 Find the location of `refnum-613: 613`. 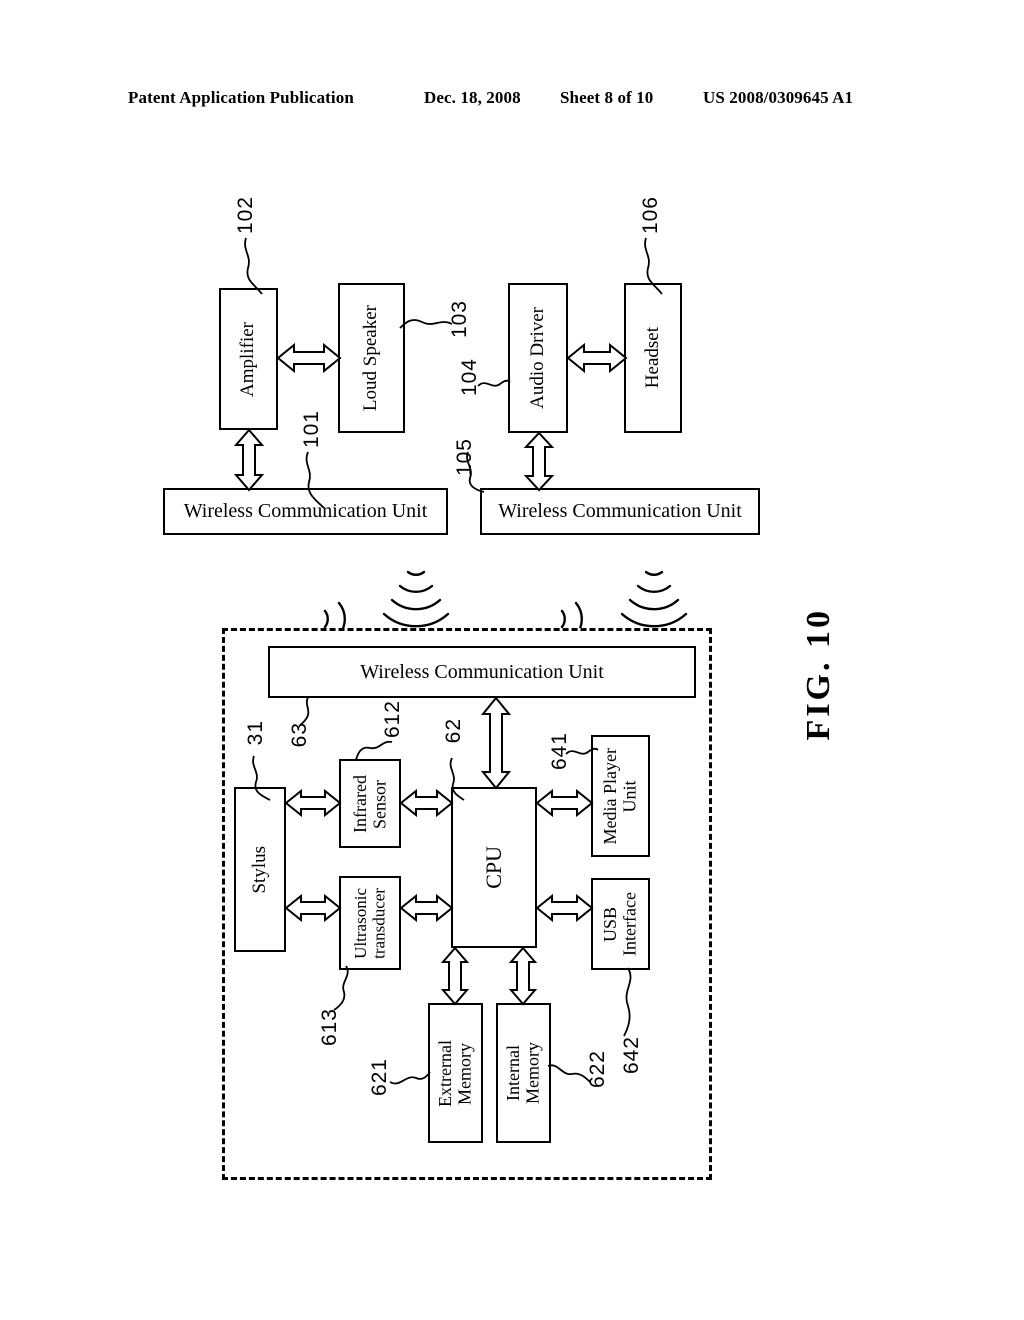

refnum-613: 613 is located at coordinates (329, 1027).